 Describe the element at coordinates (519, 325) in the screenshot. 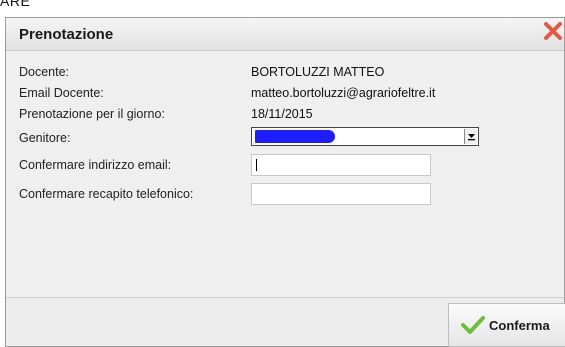

I see `conferma-button-label: Conferma` at that location.